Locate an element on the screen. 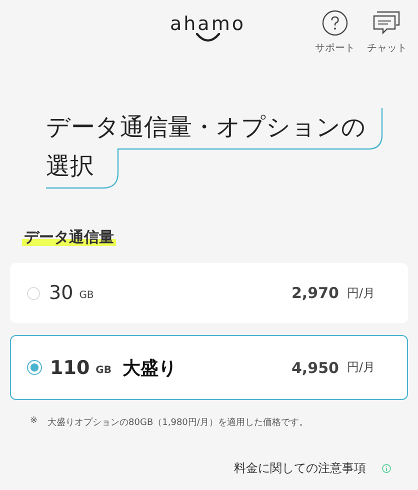 This screenshot has width=418, height=490. data-amount: 110 is located at coordinates (70, 367).